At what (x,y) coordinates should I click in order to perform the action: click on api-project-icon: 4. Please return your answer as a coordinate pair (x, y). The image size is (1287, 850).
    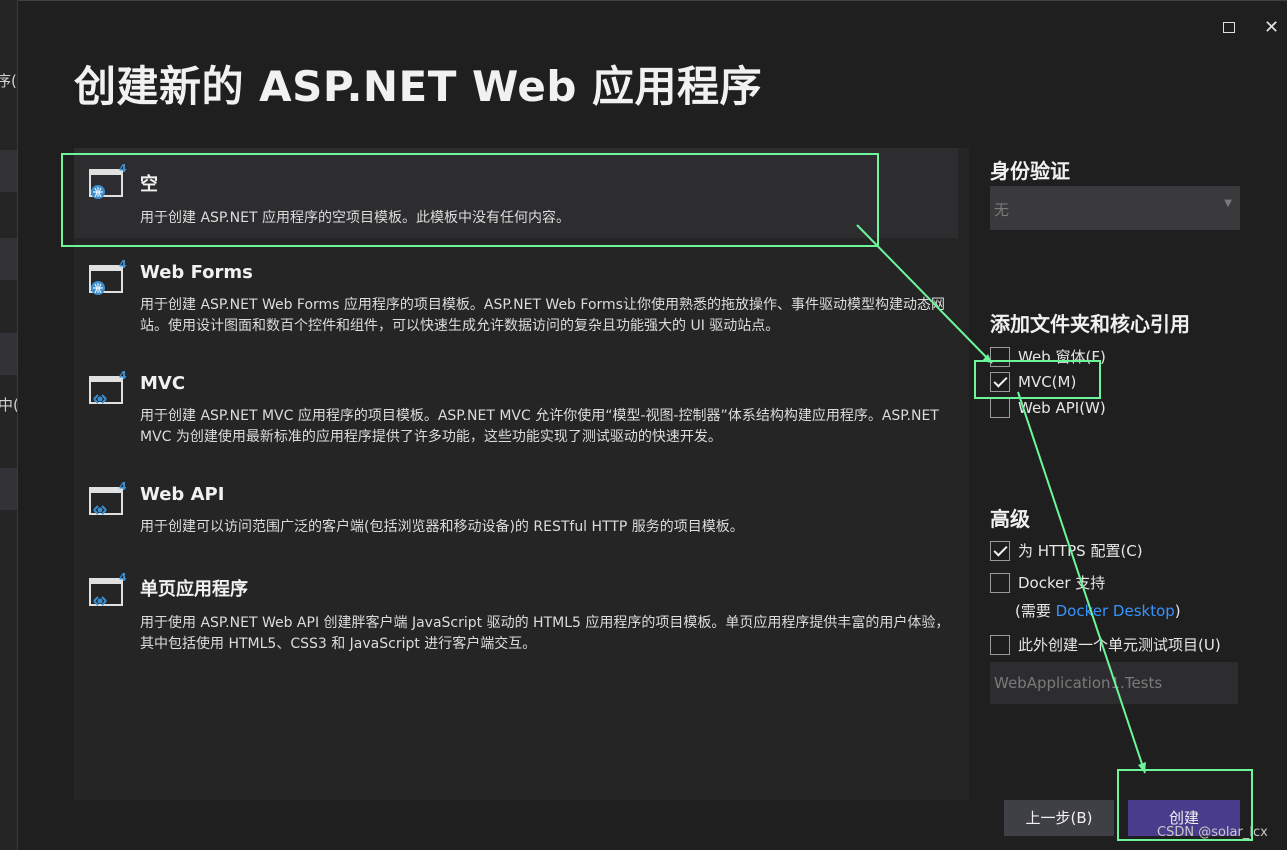
    Looking at the image, I should click on (108, 497).